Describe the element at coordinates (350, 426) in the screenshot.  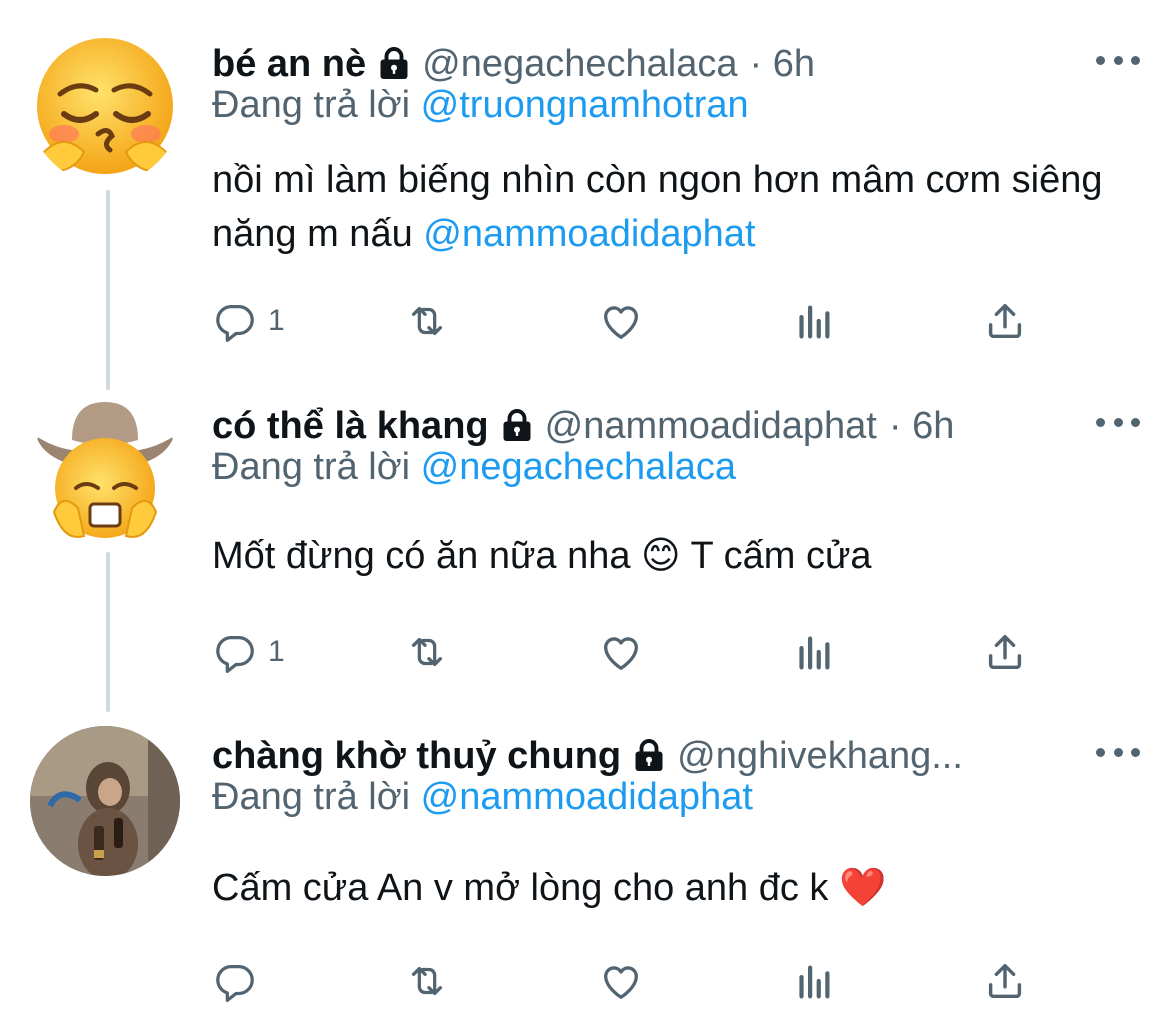
I see `display-name: có thể là khang` at that location.